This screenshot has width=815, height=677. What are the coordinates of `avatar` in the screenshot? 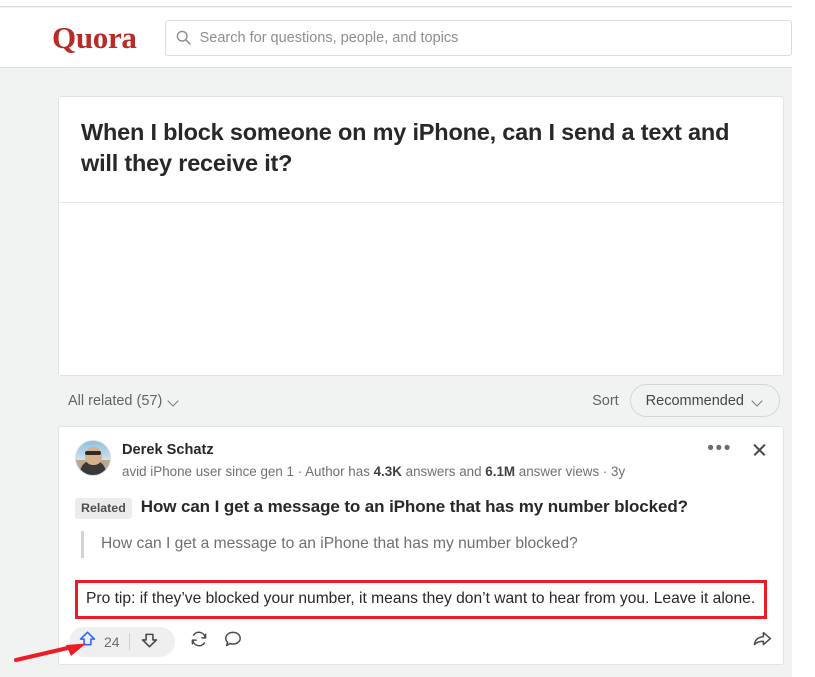 It's located at (93, 457).